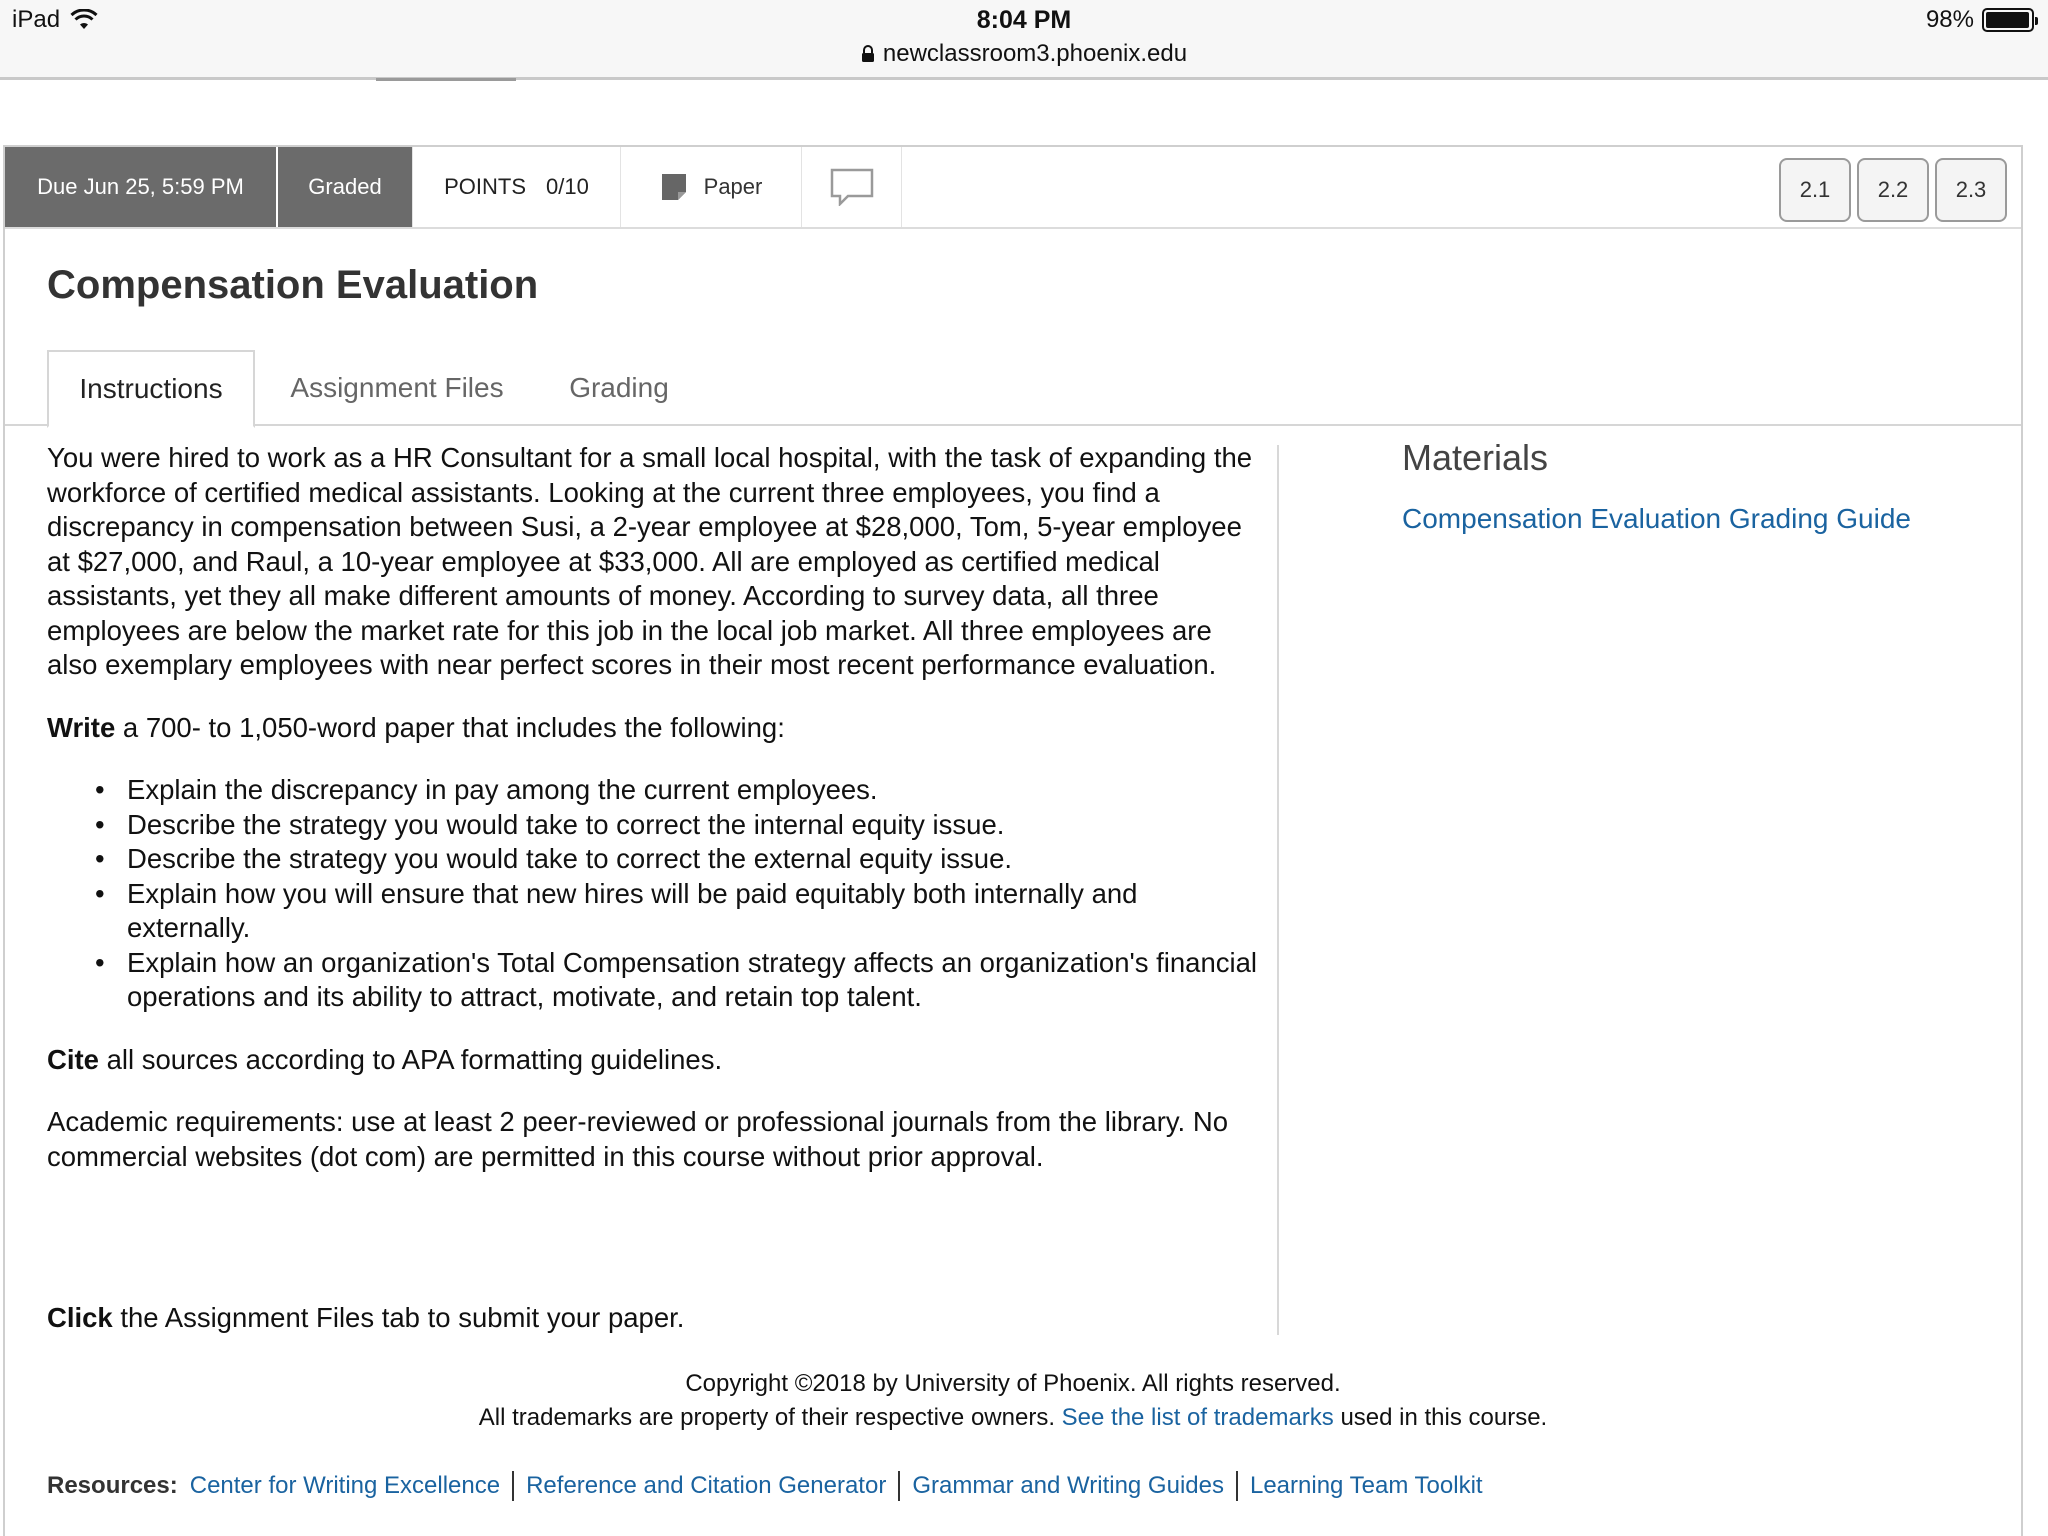  Describe the element at coordinates (485, 186) in the screenshot. I see `points-label: POINTS` at that location.